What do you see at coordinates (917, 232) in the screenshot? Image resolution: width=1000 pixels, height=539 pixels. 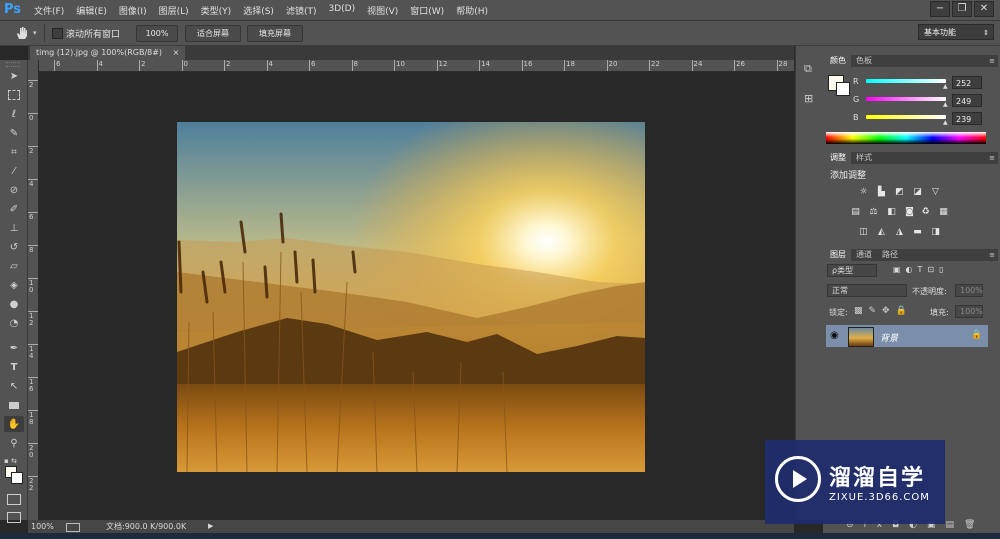 I see `gradient-map-icon: ▬` at bounding box center [917, 232].